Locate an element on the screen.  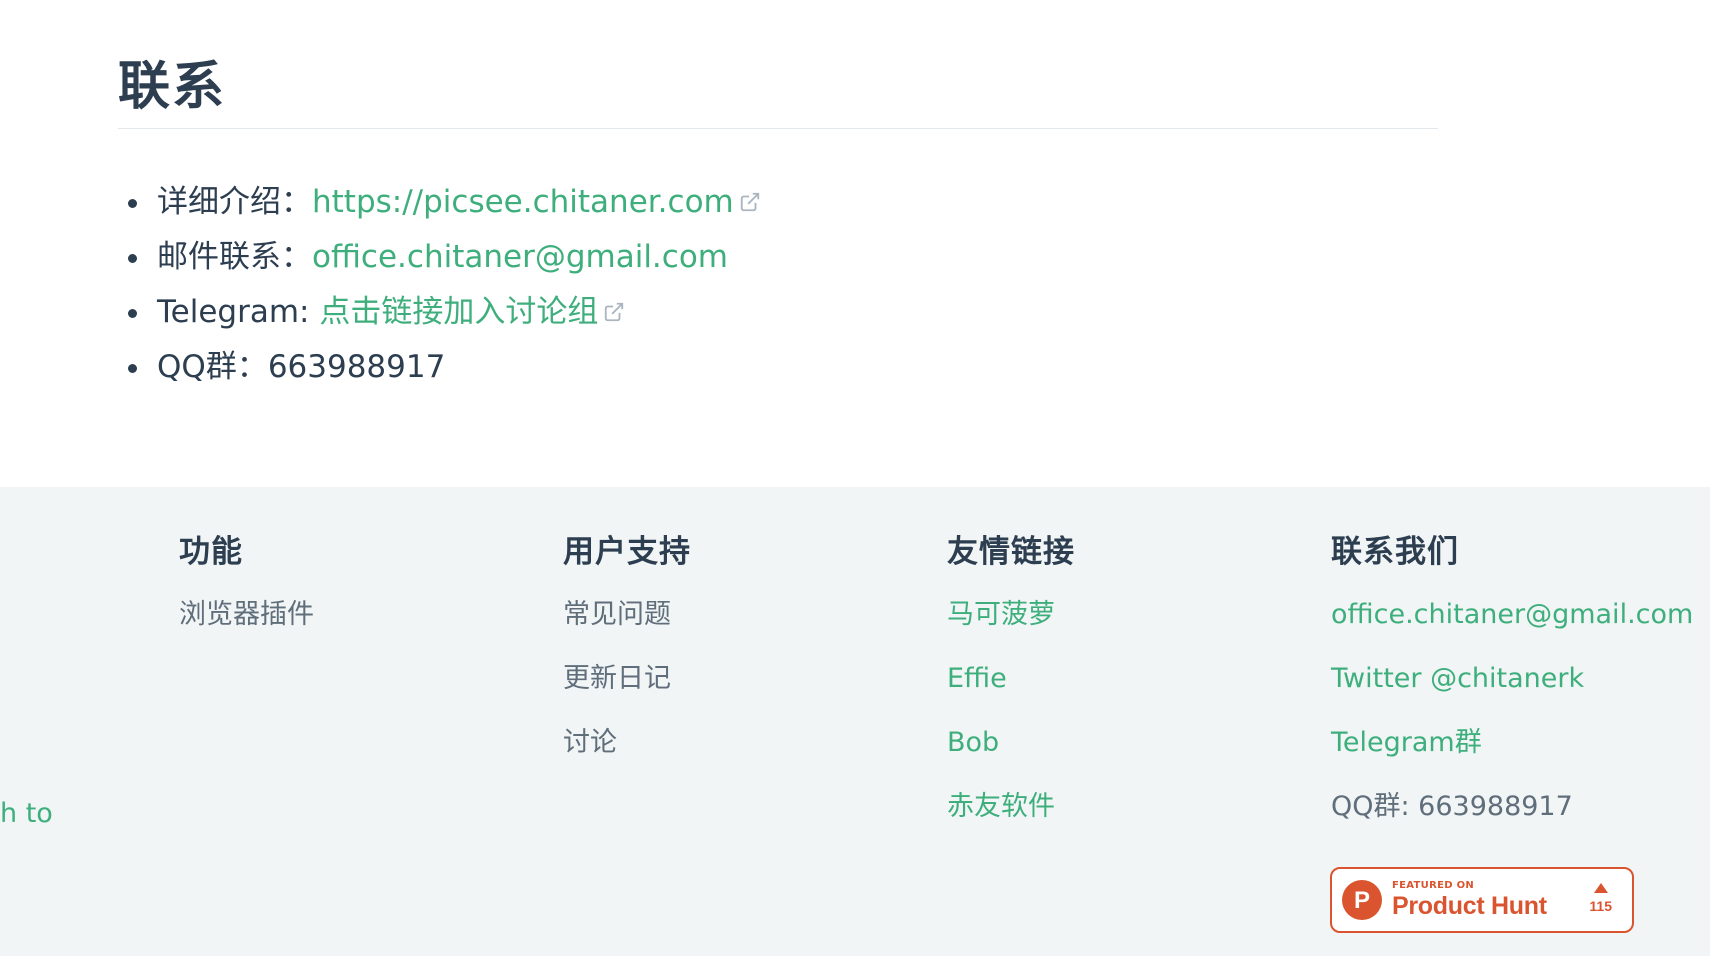
footer-link-browser-extension: 浏览器插件 is located at coordinates (246, 615).